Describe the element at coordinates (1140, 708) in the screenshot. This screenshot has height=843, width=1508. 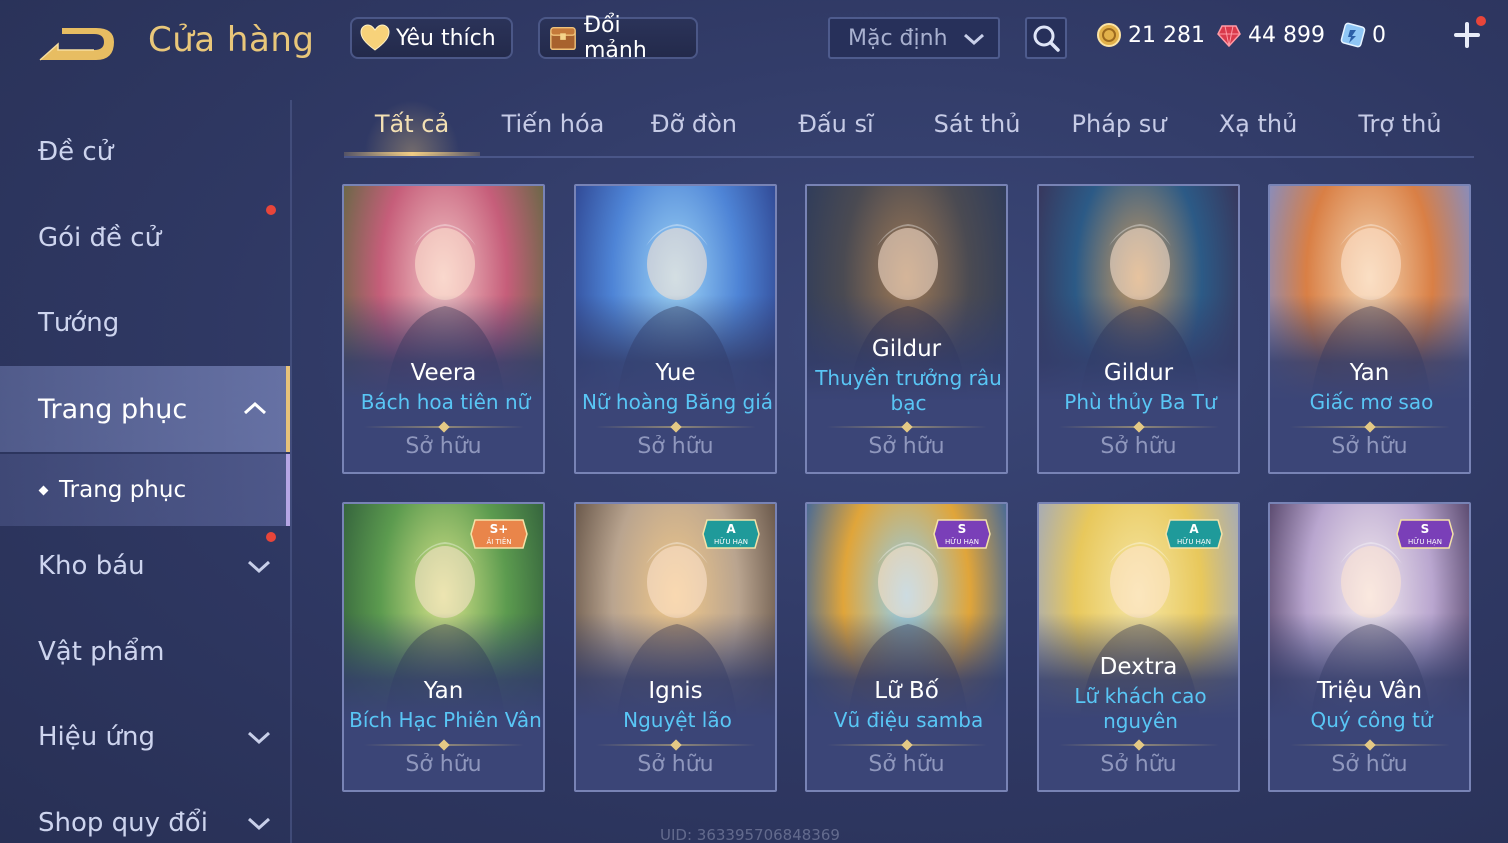
I see `skin-name: Lữ khách cao nguyên` at that location.